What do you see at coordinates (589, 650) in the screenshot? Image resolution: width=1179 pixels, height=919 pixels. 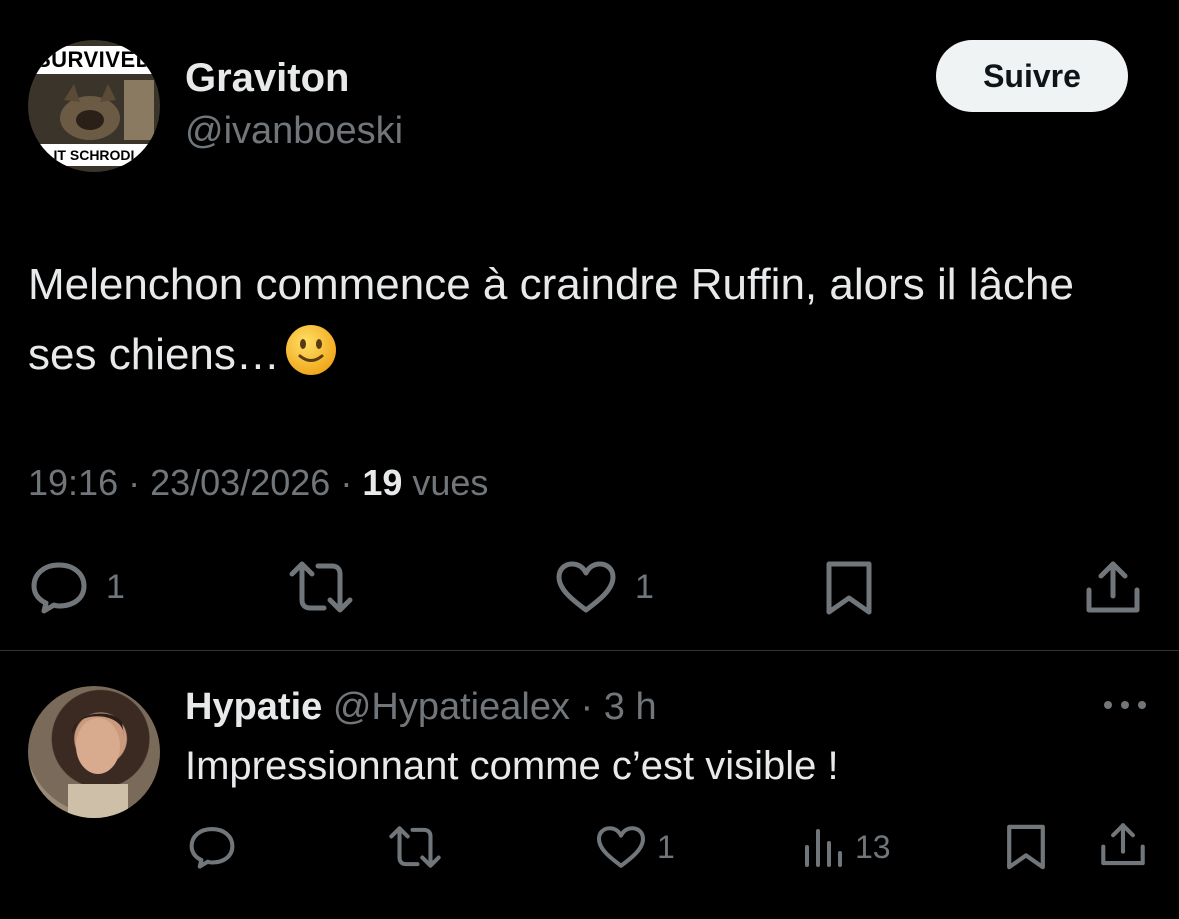 I see `divider` at bounding box center [589, 650].